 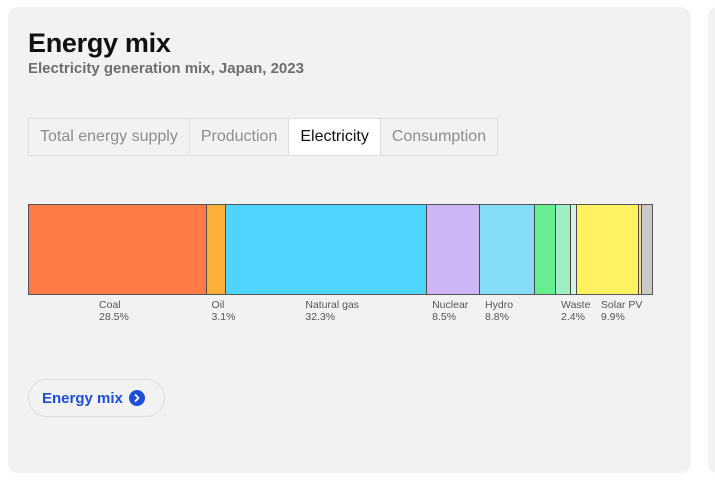 What do you see at coordinates (439, 137) in the screenshot?
I see `tab-consumption: Consumption` at bounding box center [439, 137].